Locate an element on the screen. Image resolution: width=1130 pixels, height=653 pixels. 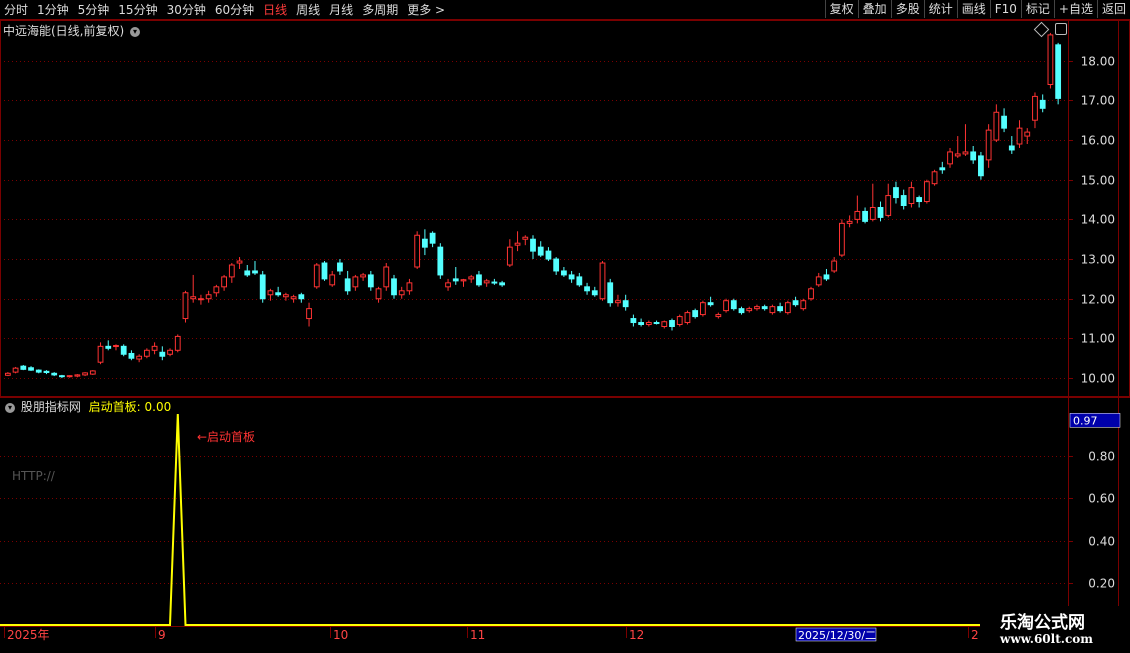
period-tab: 60分钟 is located at coordinates (234, 9).